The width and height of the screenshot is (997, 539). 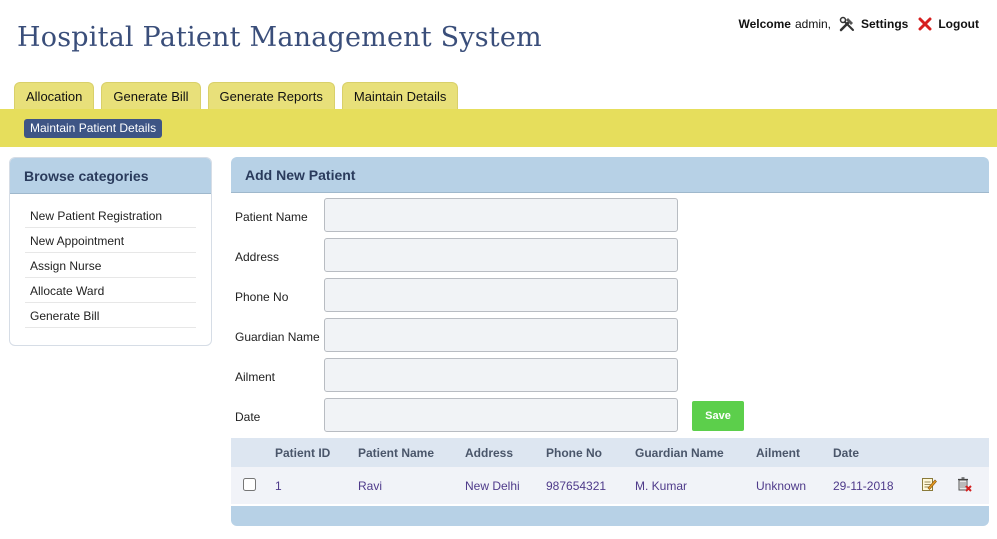 I want to click on patient-name-input, so click(x=501, y=215).